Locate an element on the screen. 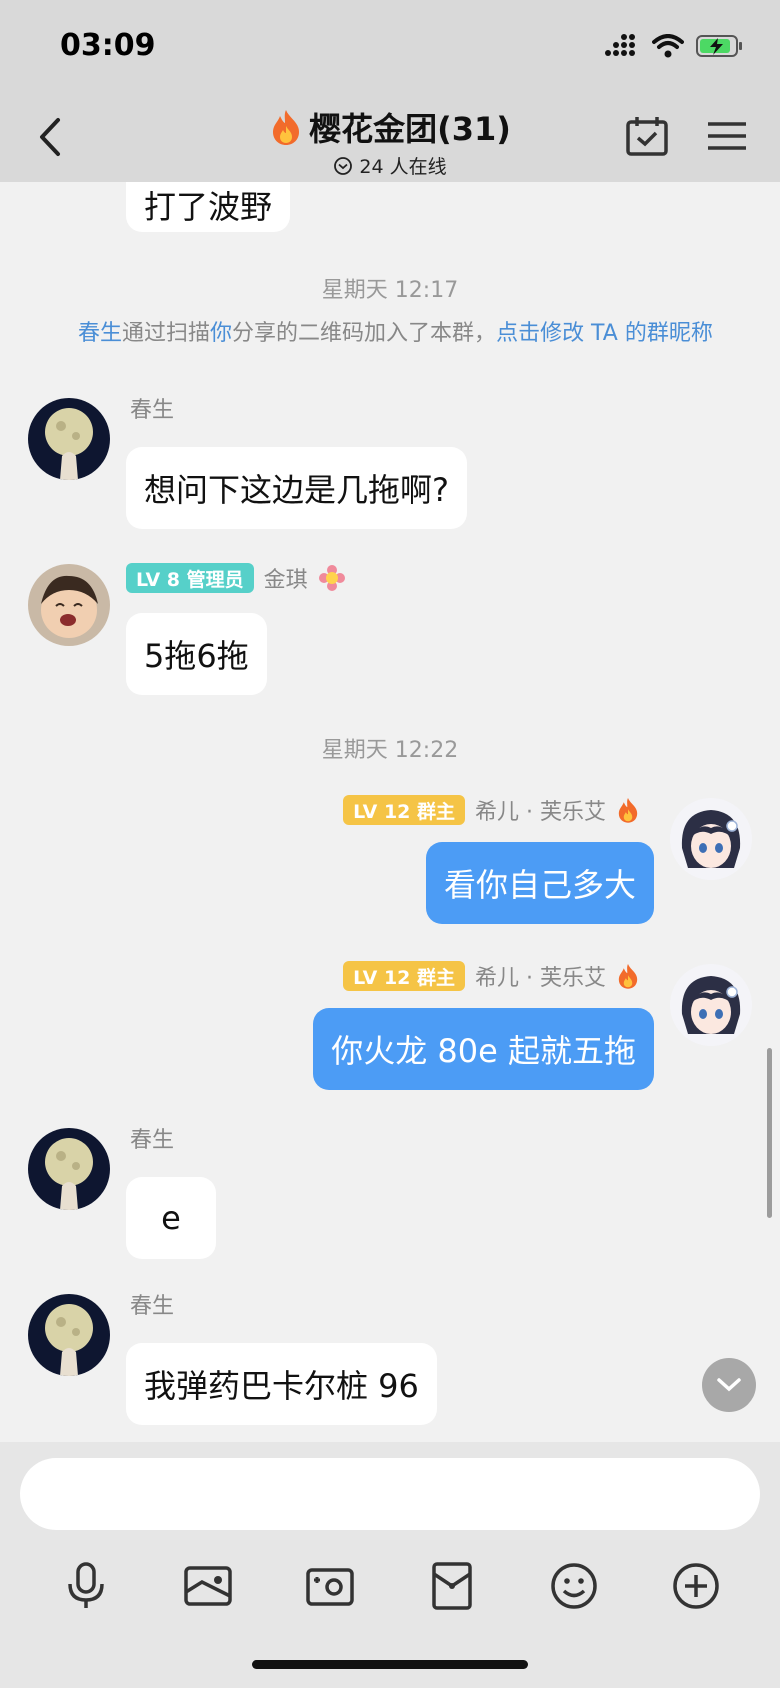 The image size is (780, 1688). message-bubble: 5拖6拖 is located at coordinates (196, 654).